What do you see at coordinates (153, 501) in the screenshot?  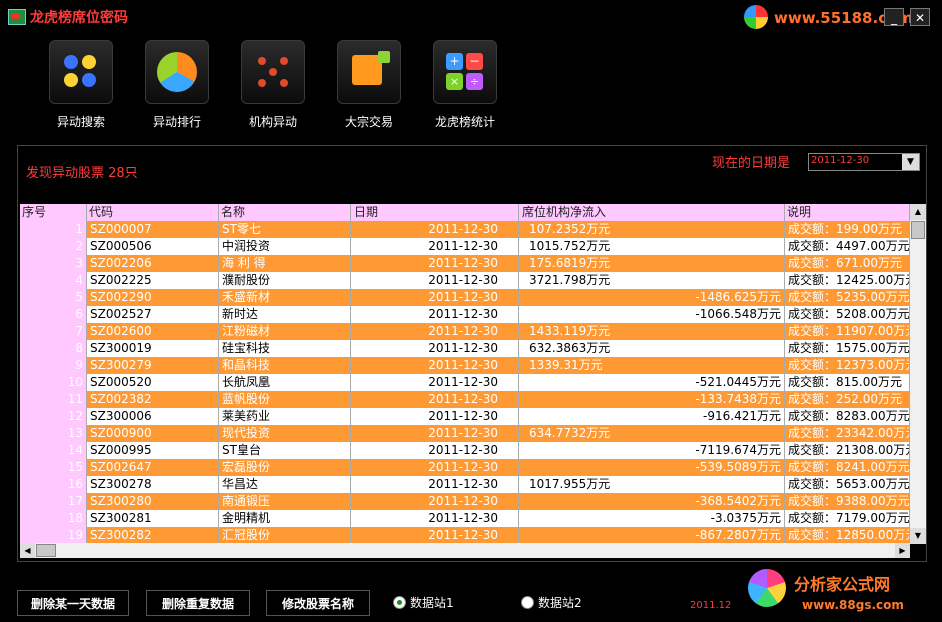 I see `stock-code: SZ300280` at bounding box center [153, 501].